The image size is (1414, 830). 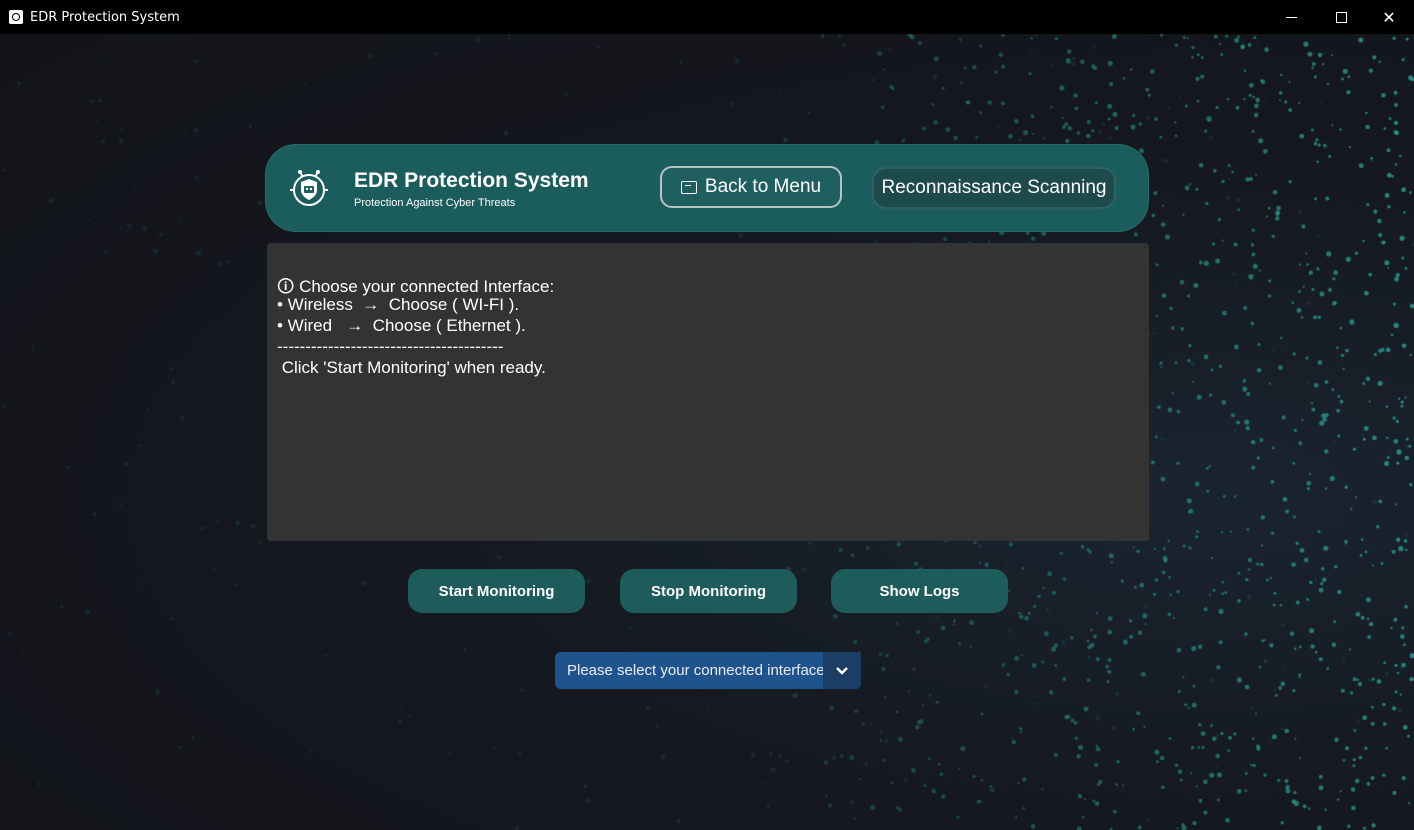 What do you see at coordinates (696, 670) in the screenshot?
I see `interface-select-value: Please select your connected interface` at bounding box center [696, 670].